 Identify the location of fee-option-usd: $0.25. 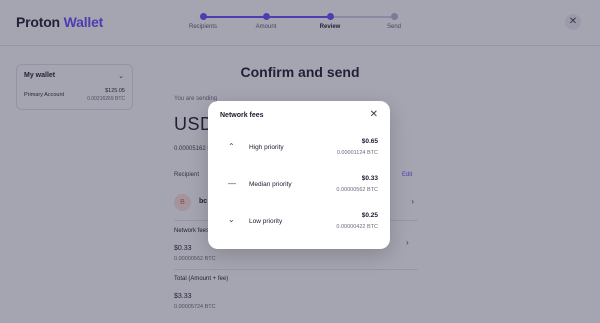
(369, 215).